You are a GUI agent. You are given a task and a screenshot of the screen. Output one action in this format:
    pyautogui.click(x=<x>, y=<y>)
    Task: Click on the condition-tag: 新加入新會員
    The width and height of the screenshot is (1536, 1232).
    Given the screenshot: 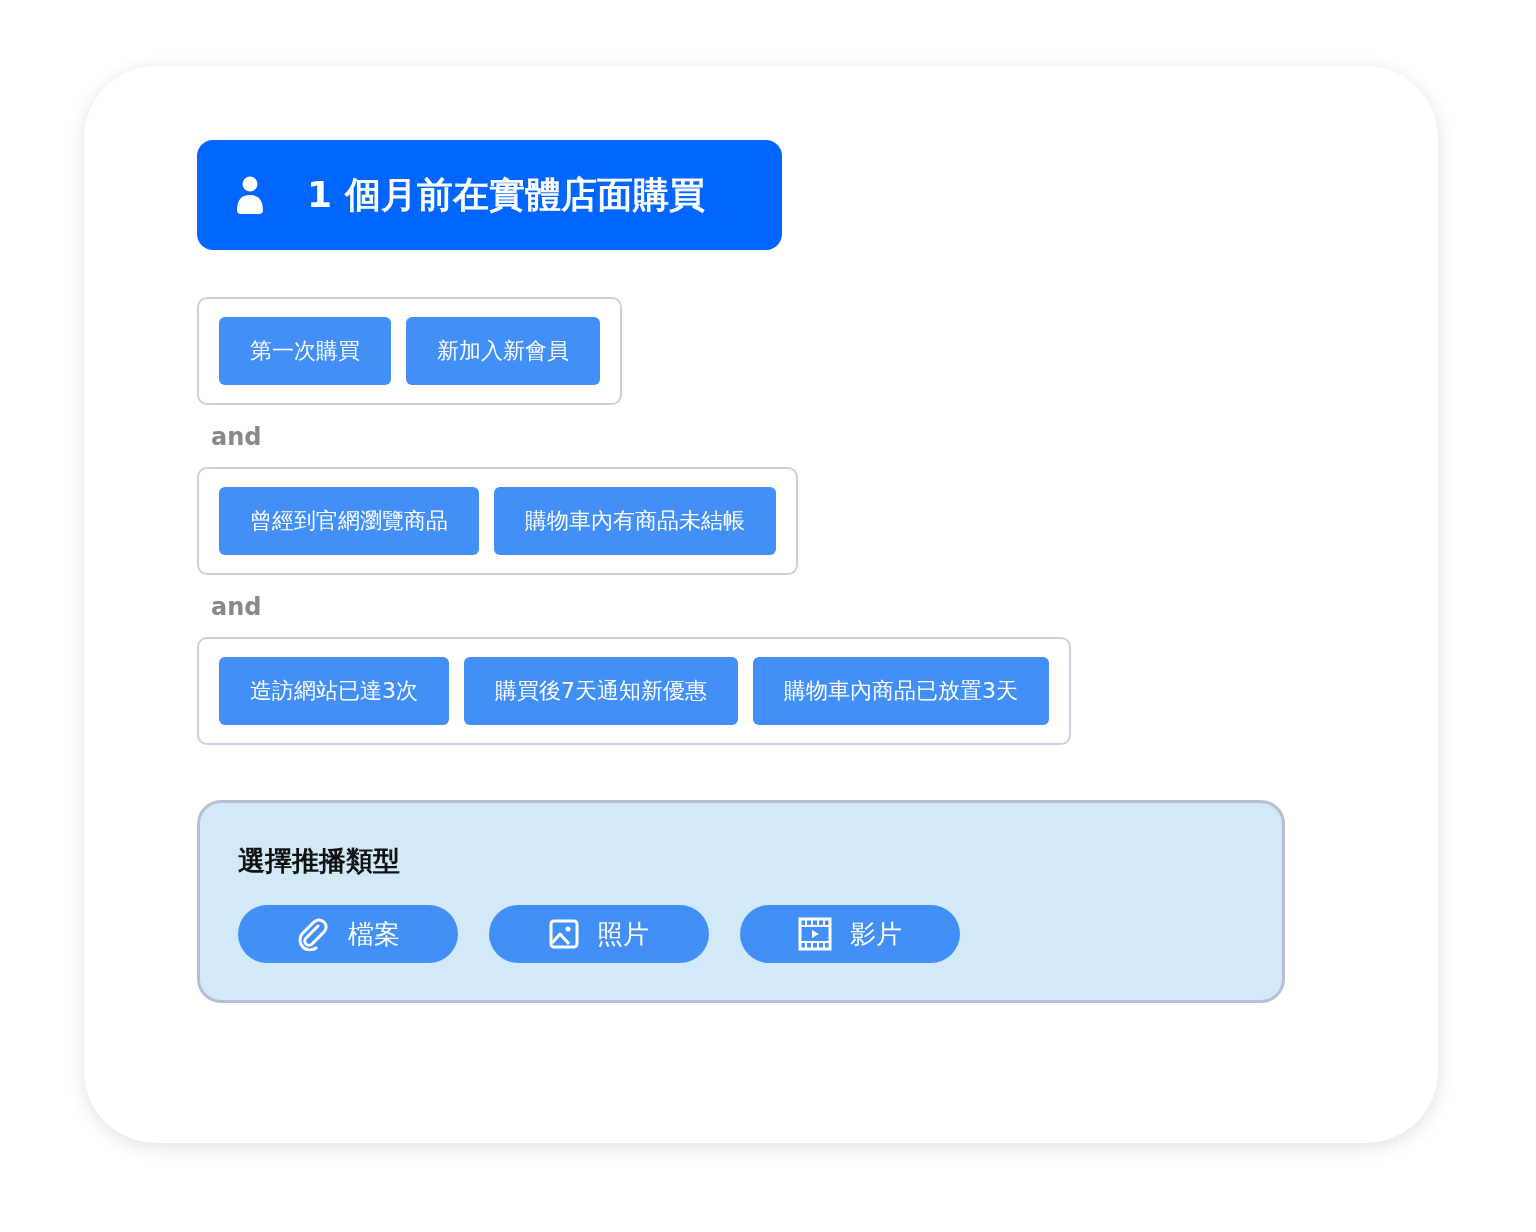 What is the action you would take?
    pyautogui.click(x=503, y=351)
    